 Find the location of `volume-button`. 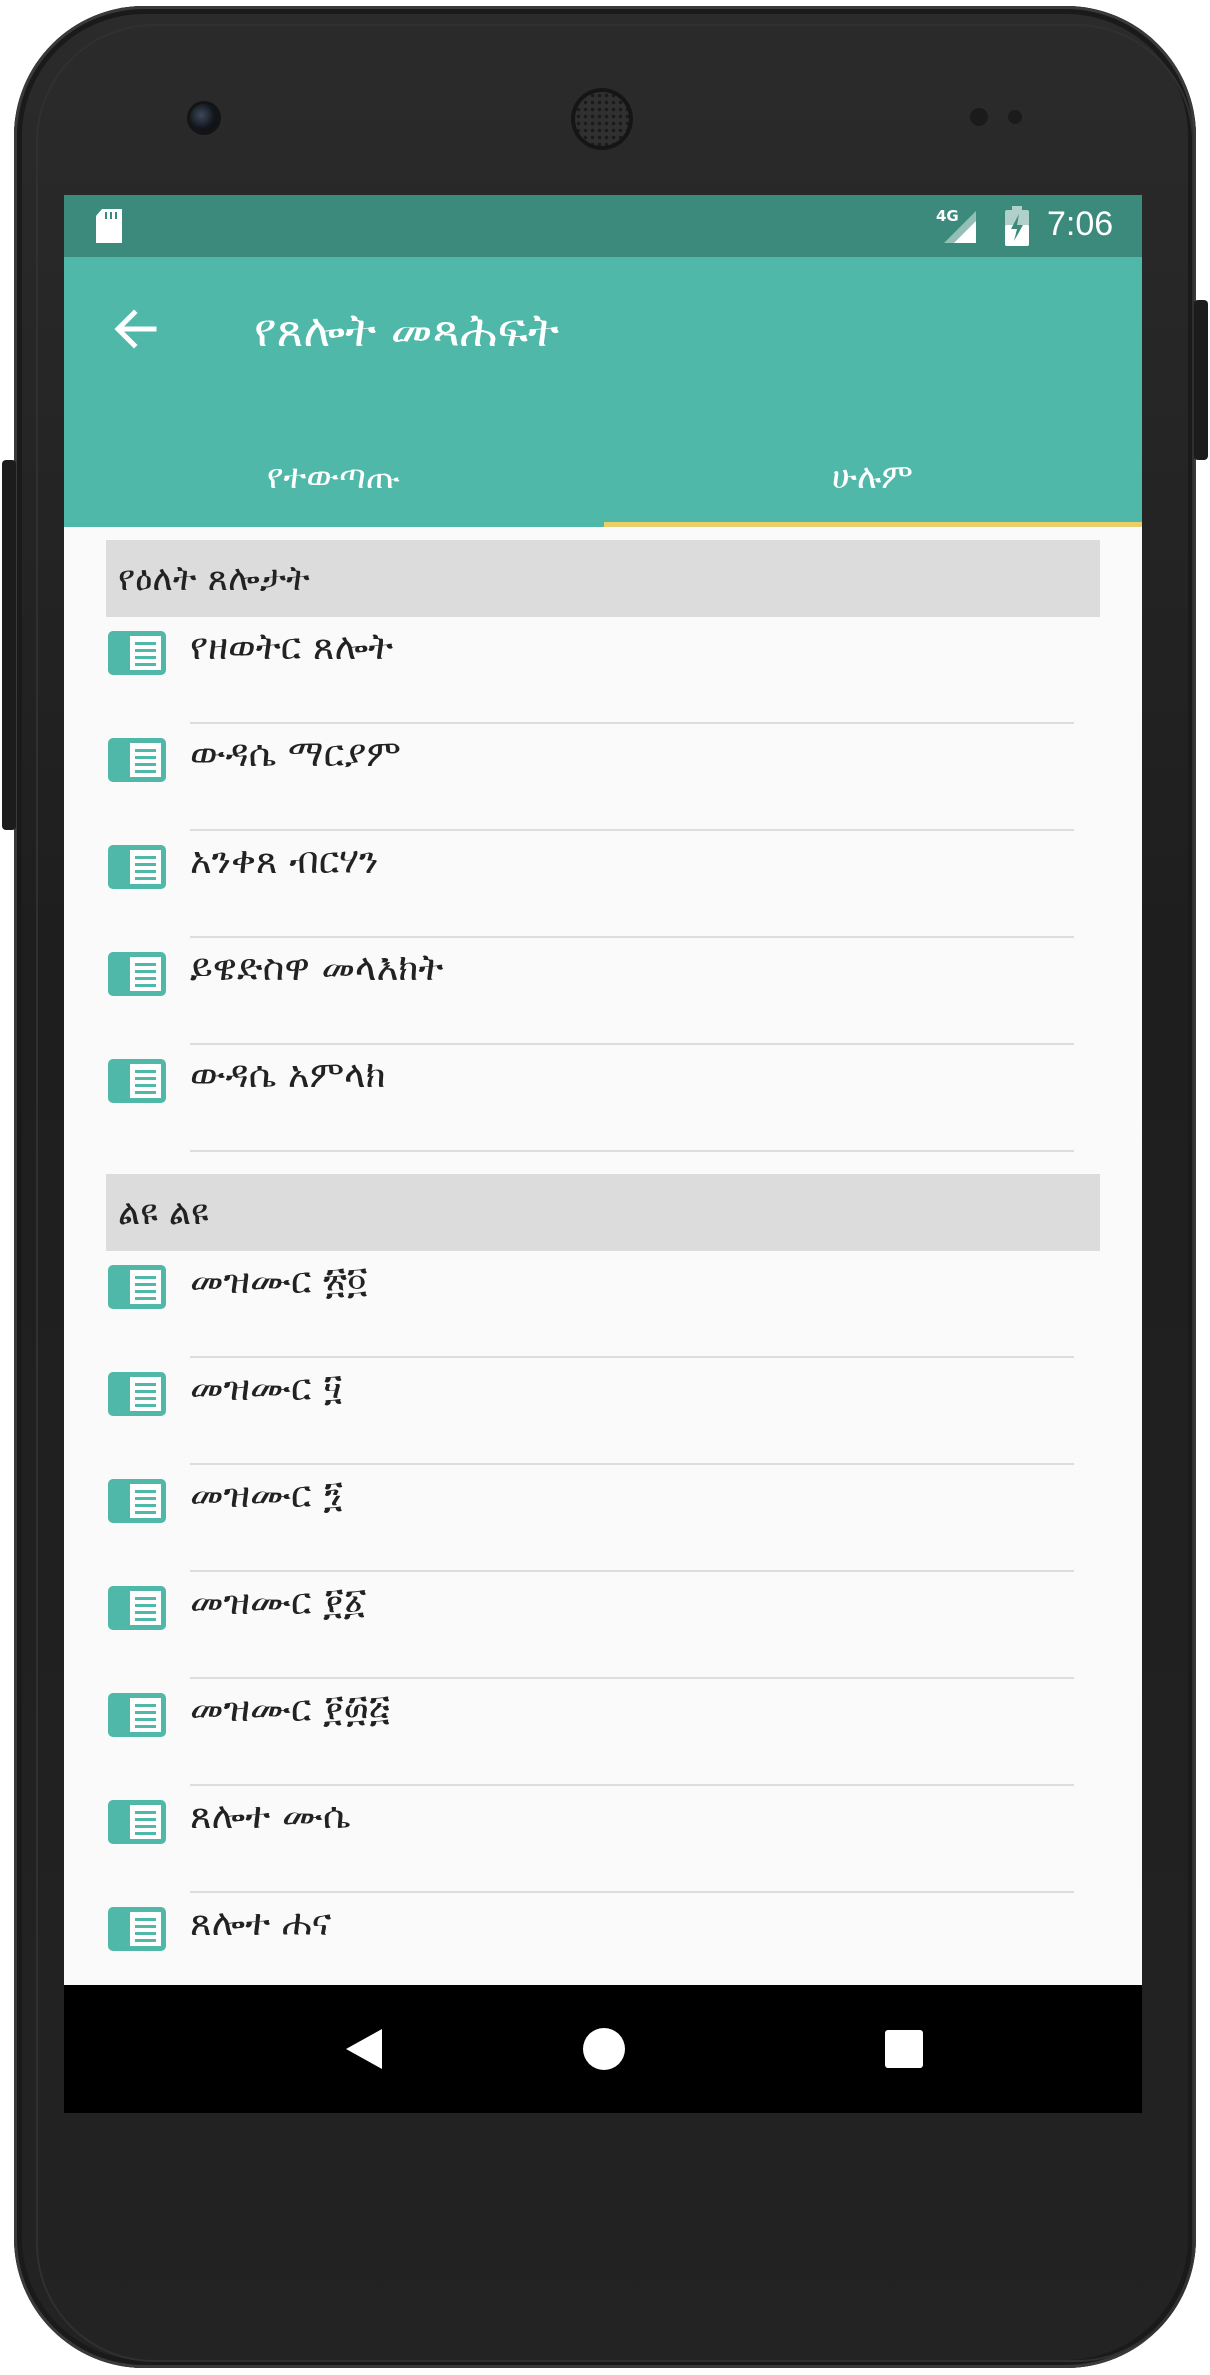

volume-button is located at coordinates (9, 645).